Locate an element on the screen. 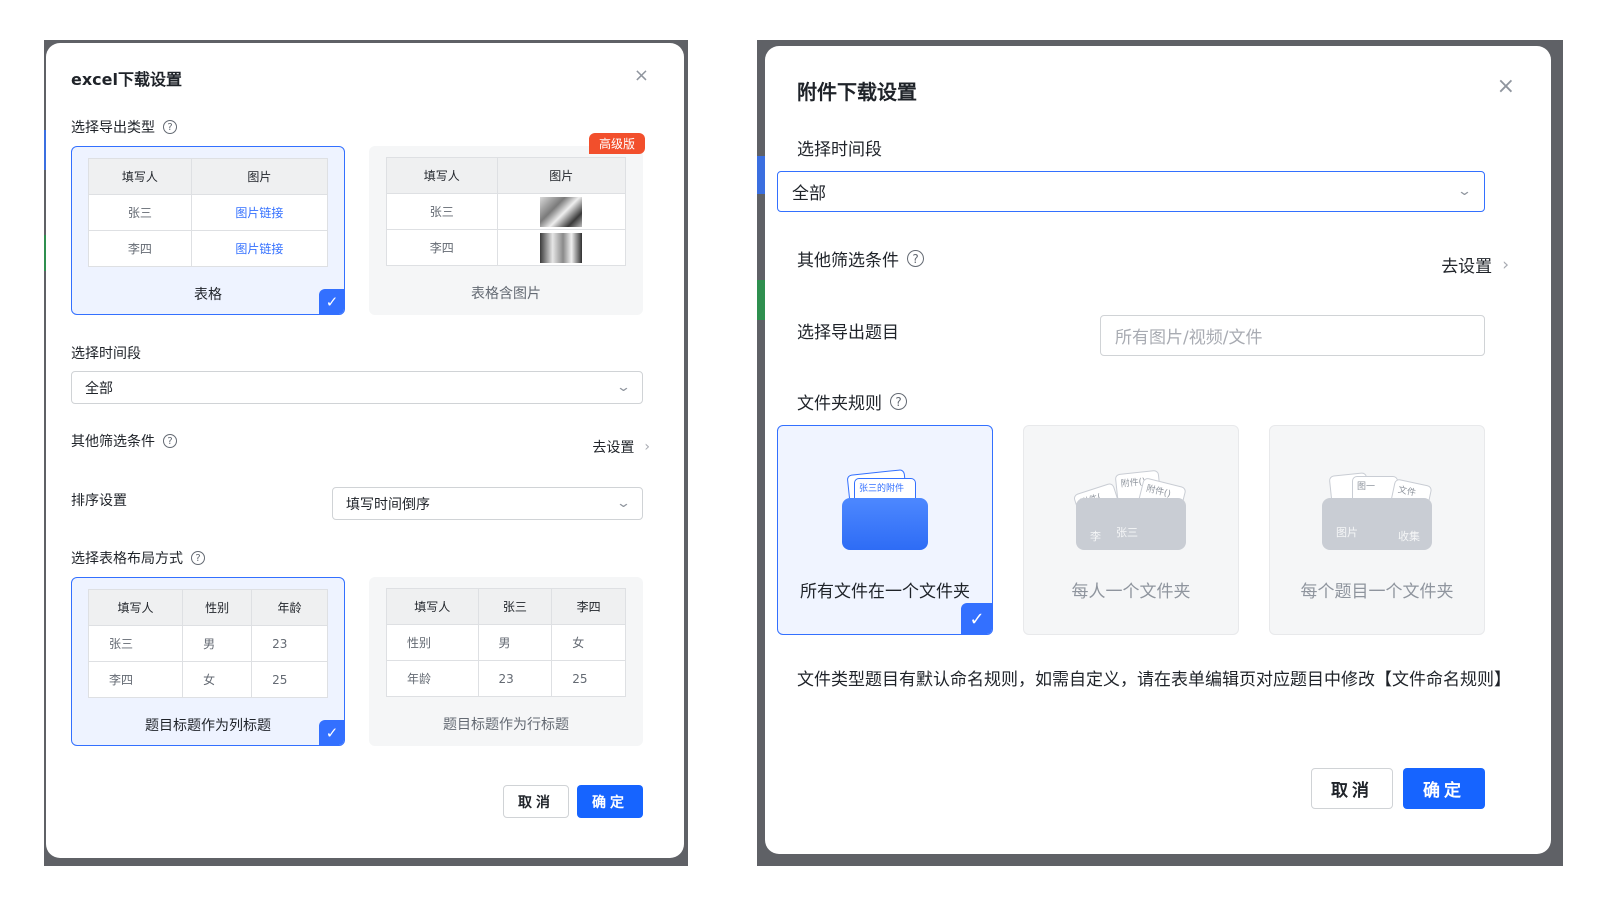 This screenshot has width=1600, height=900. questions-select: 所有图片/视频/文件 is located at coordinates (1292, 335).